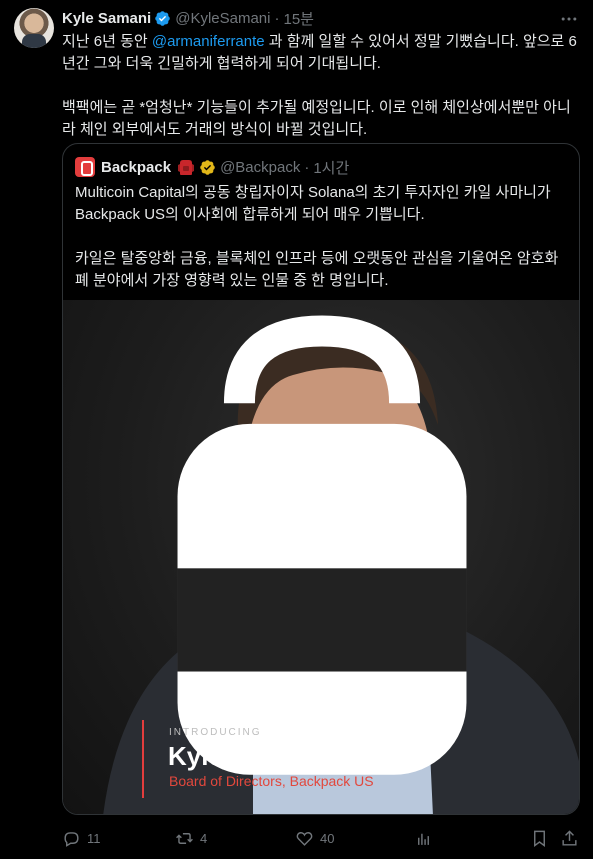 Image resolution: width=593 pixels, height=859 pixels. I want to click on bookmark-icon, so click(539, 838).